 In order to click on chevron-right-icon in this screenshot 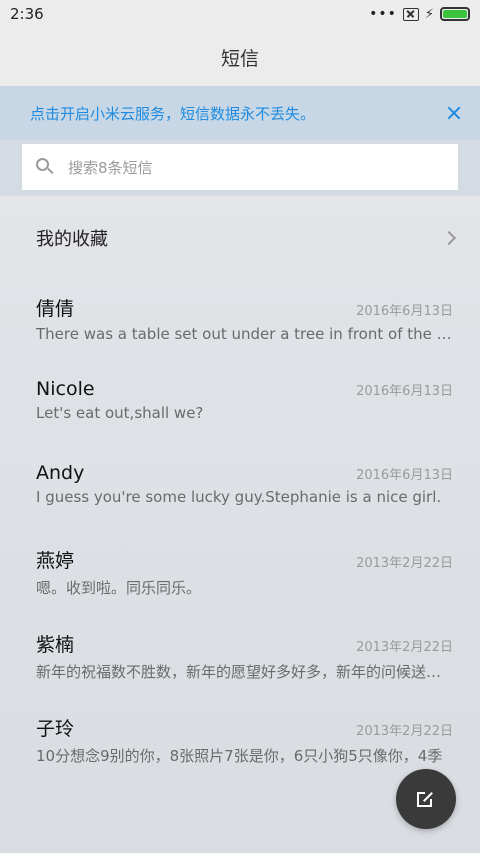, I will do `click(449, 238)`.